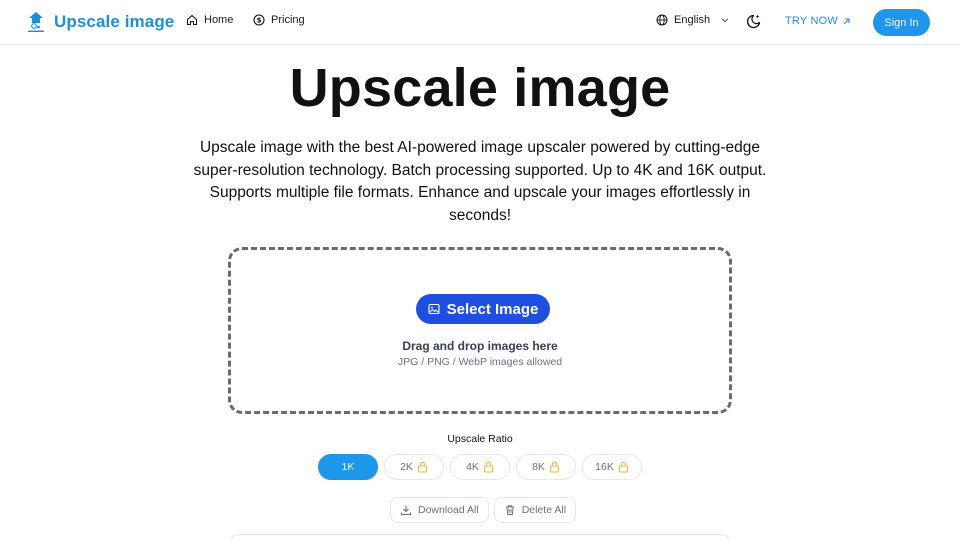 This screenshot has height=540, width=960. Describe the element at coordinates (434, 309) in the screenshot. I see `image-icon` at that location.